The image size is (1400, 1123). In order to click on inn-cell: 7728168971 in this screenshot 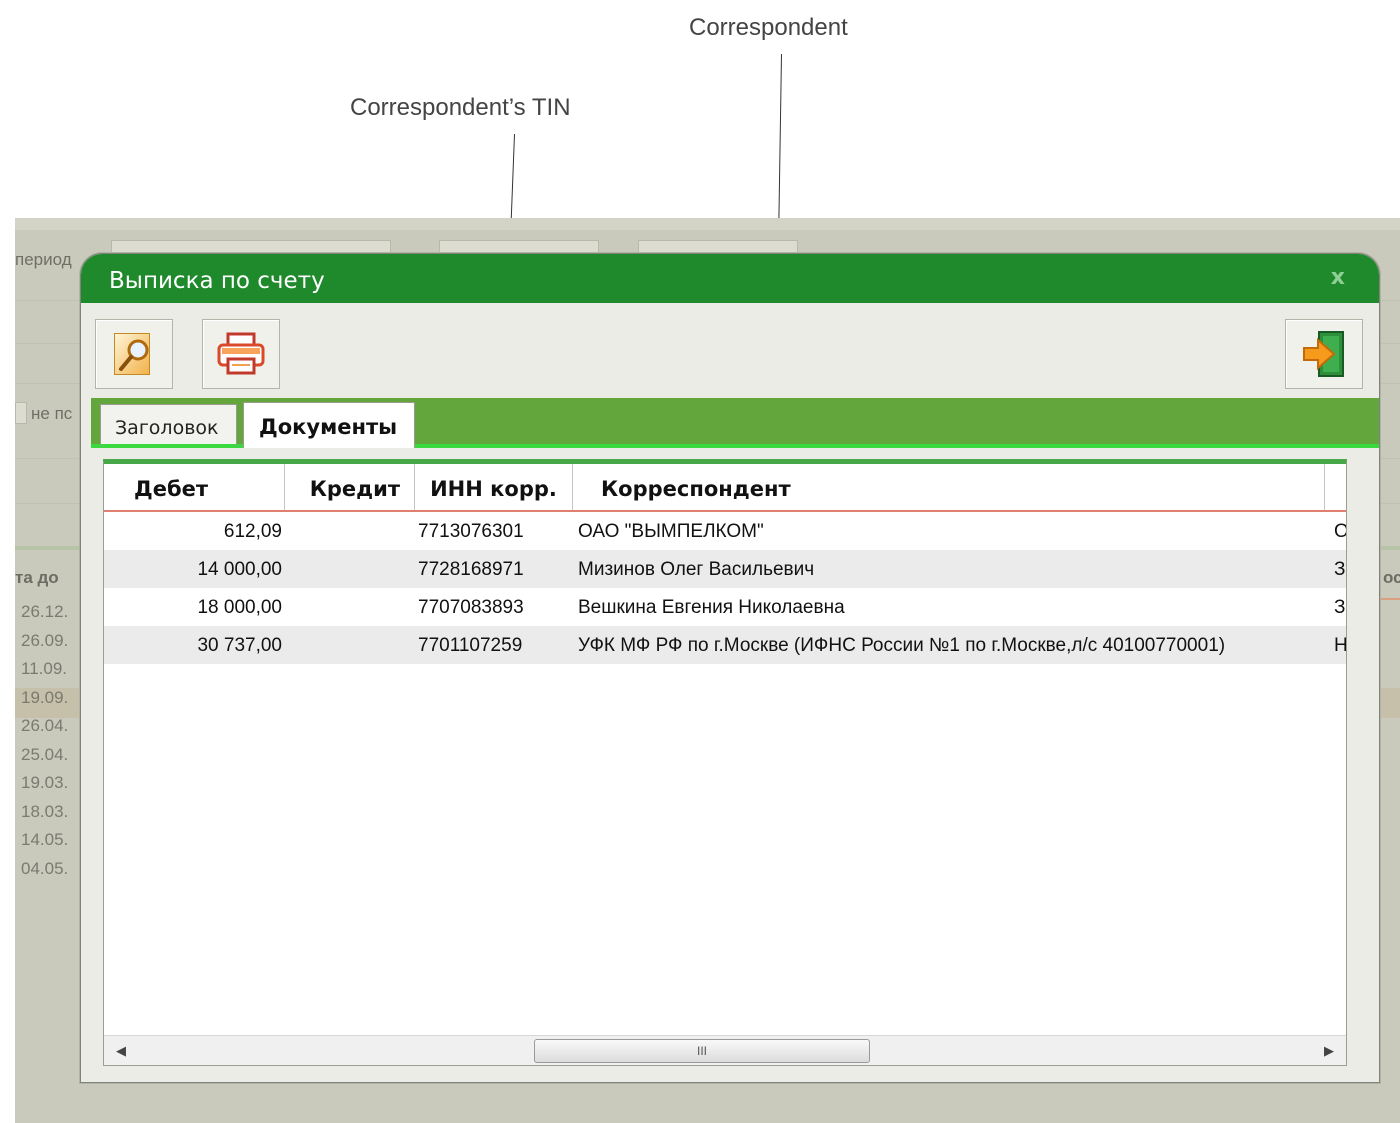, I will do `click(471, 569)`.